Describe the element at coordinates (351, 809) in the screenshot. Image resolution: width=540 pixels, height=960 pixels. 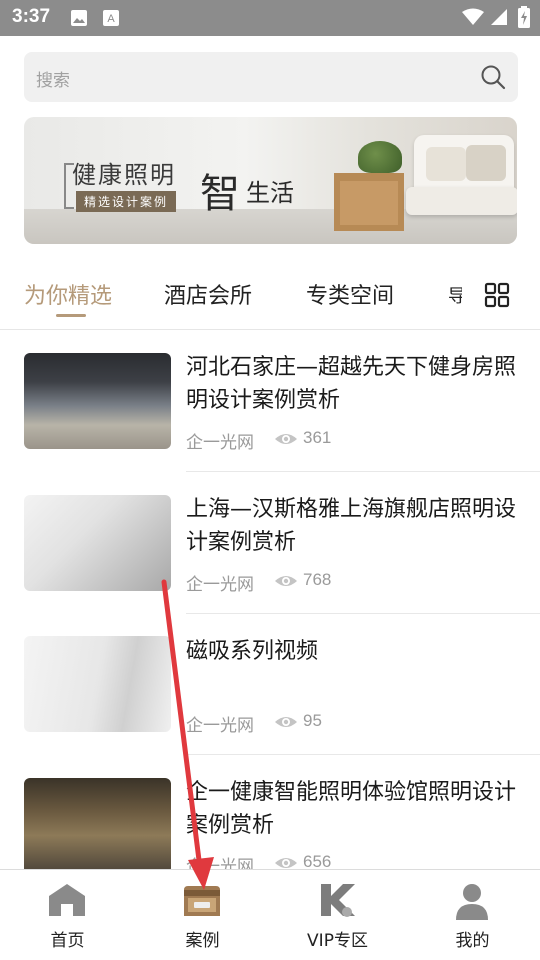
I see `article-title: 企一健康智能照明体验馆照明设计案例赏析` at that location.